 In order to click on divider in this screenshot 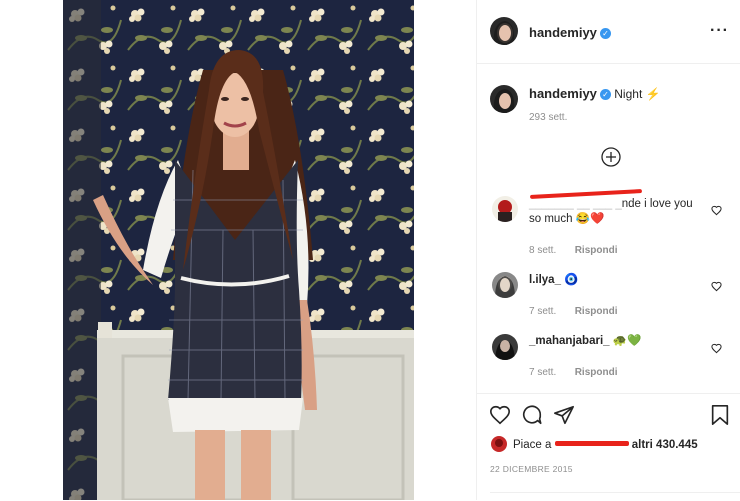, I will do `click(615, 492)`.